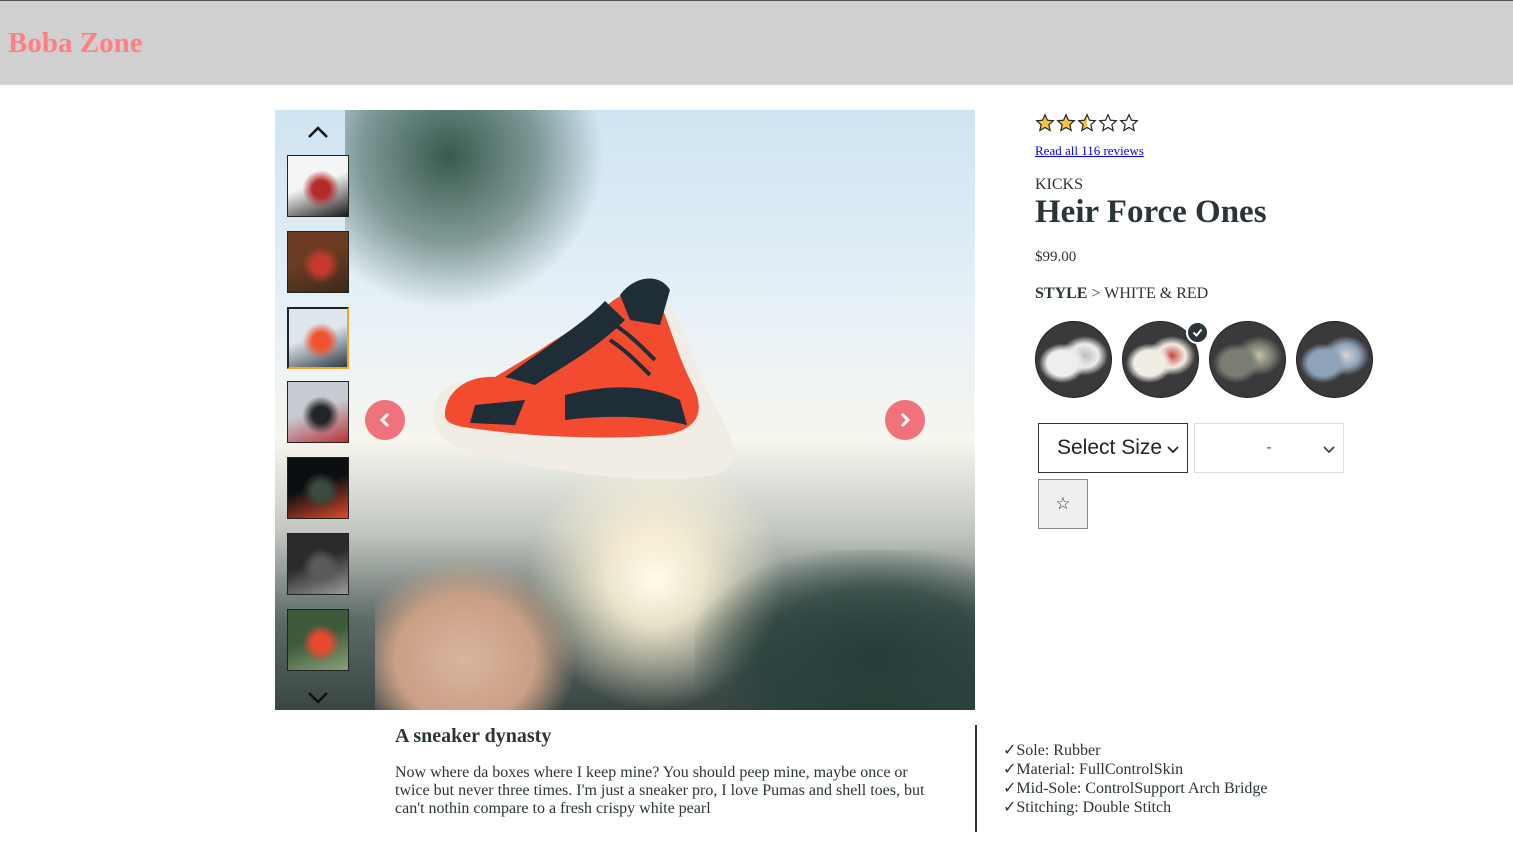 The width and height of the screenshot is (1513, 854). Describe the element at coordinates (1110, 447) in the screenshot. I see `size-select-value: Select Size` at that location.